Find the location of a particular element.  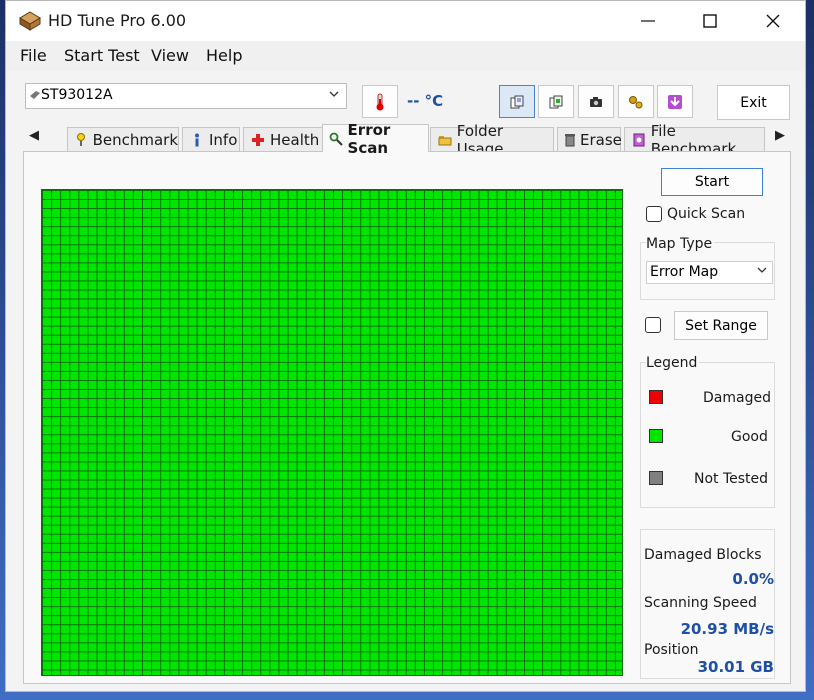

maximize-button is located at coordinates (710, 21).